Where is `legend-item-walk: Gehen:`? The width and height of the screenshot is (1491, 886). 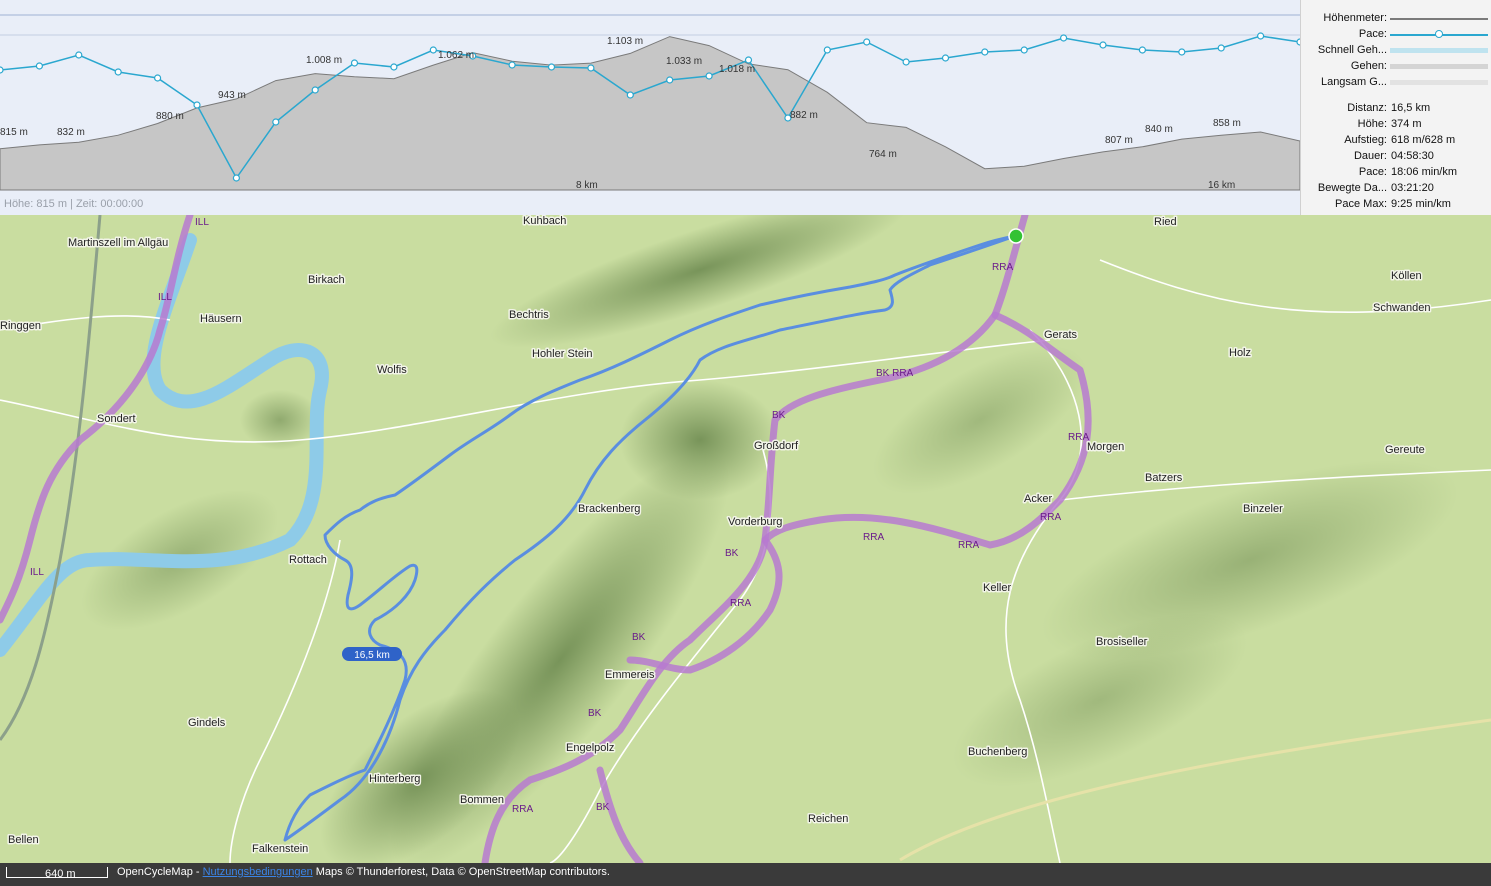 legend-item-walk: Gehen: is located at coordinates (1396, 66).